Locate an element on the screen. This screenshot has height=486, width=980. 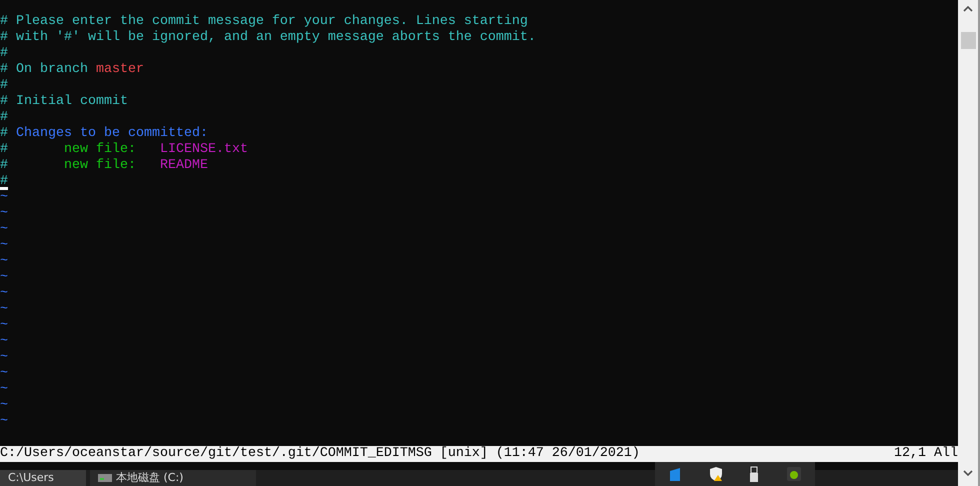
scroll-down-icon is located at coordinates (968, 473).